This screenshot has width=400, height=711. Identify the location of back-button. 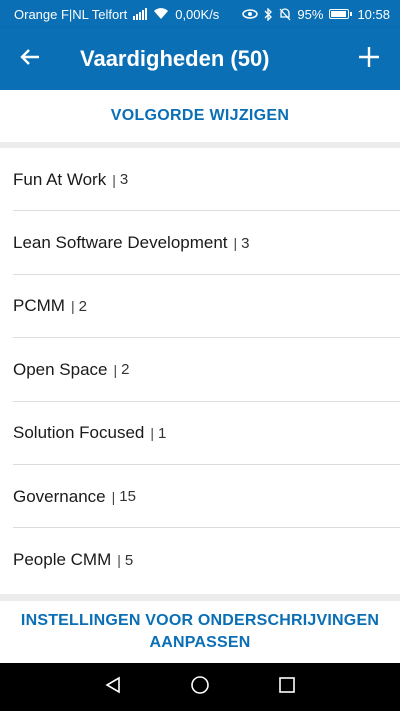
(30, 59).